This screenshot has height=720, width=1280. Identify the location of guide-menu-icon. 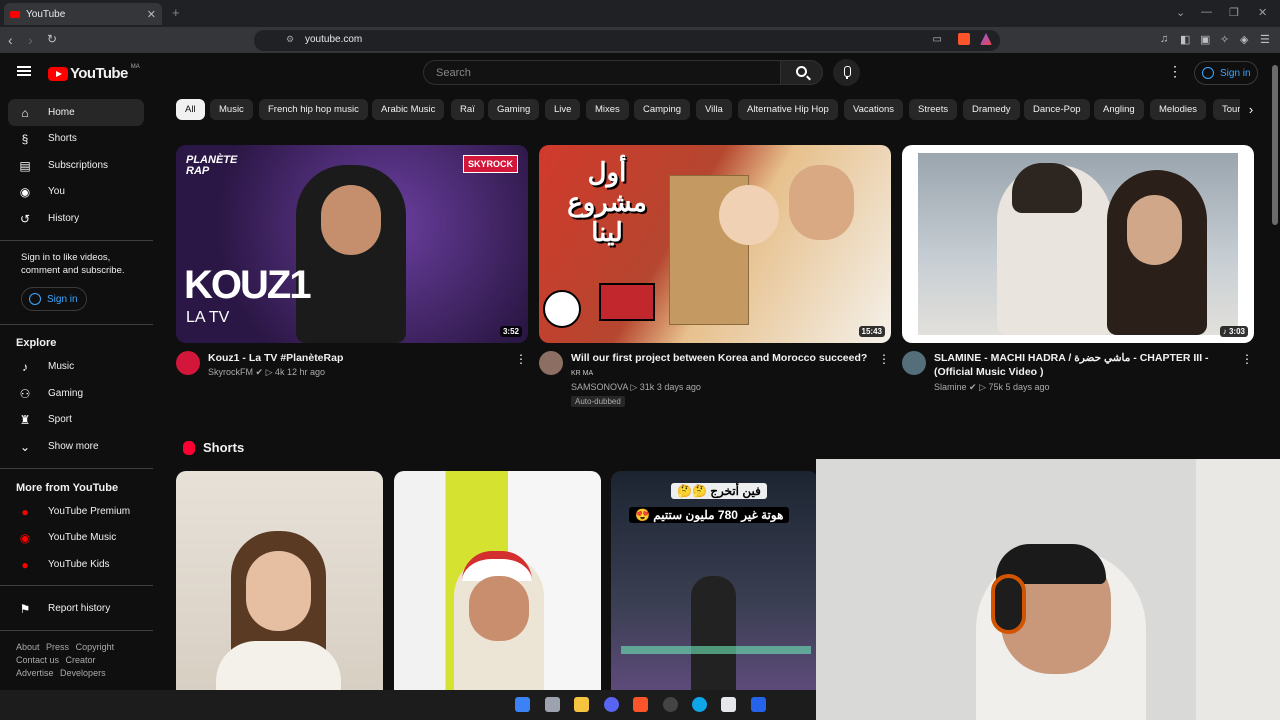
(24, 71).